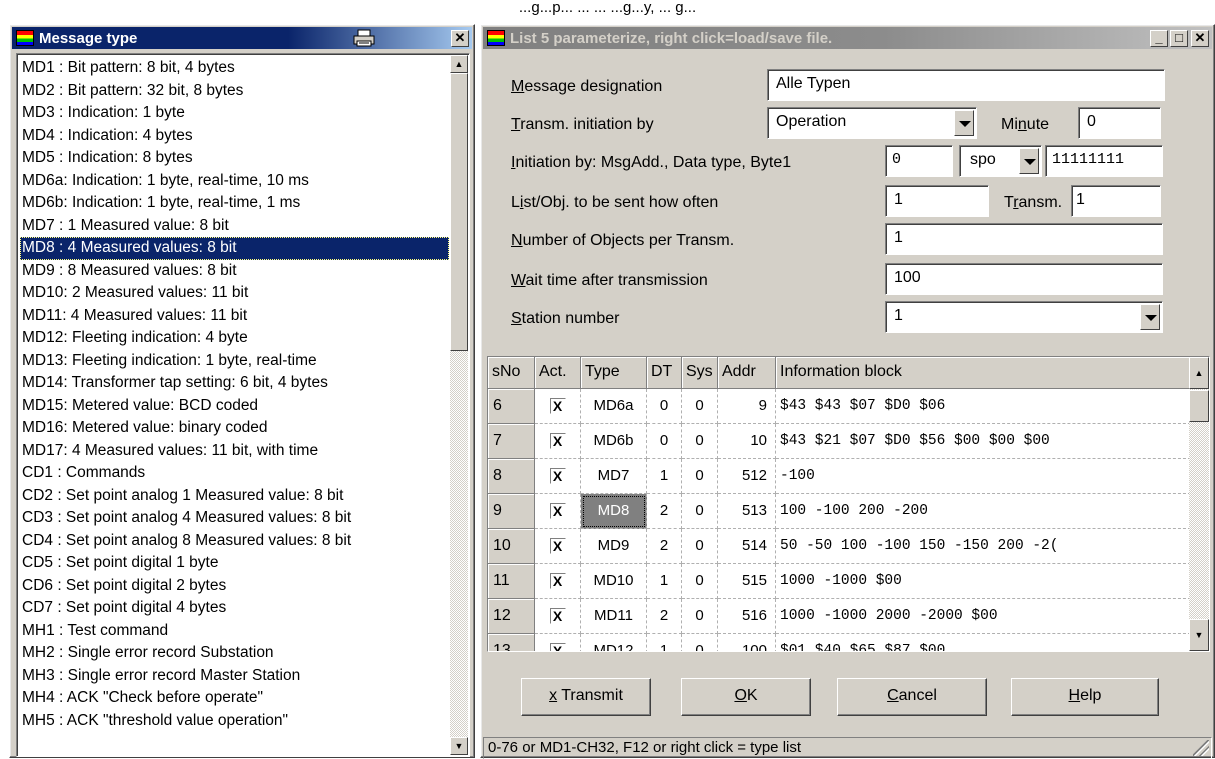 The width and height of the screenshot is (1215, 759). Describe the element at coordinates (1201, 748) in the screenshot. I see `resize-grip-icon` at that location.